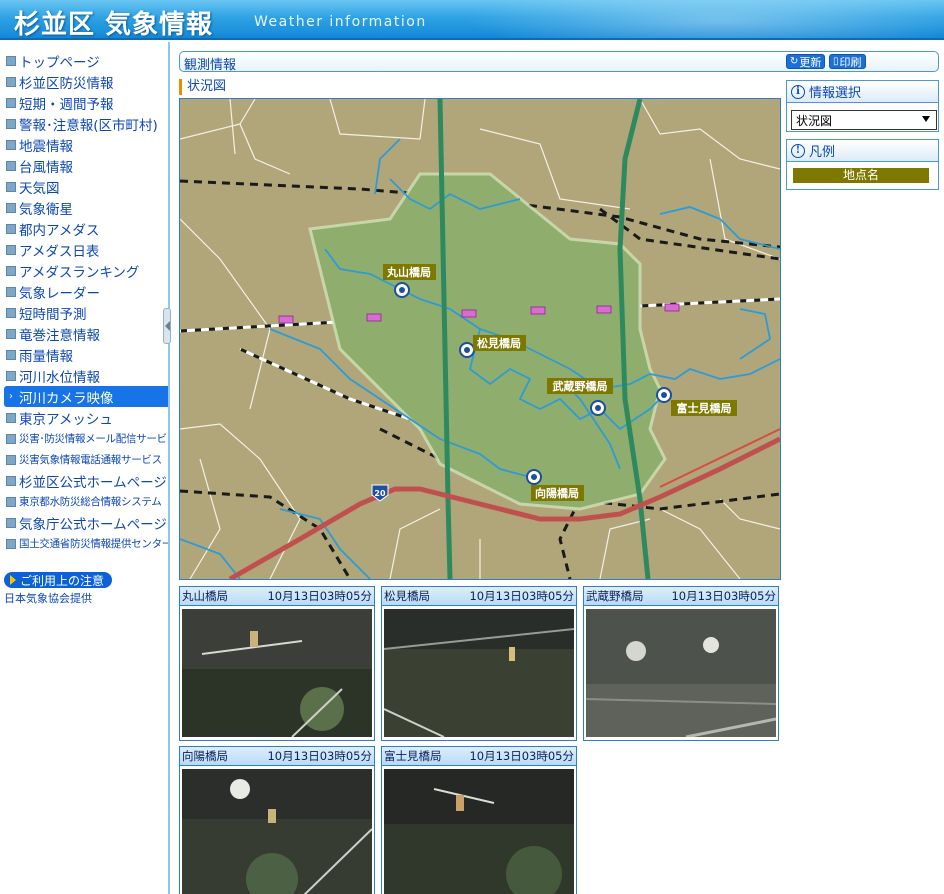 The height and width of the screenshot is (894, 944). What do you see at coordinates (84, 312) in the screenshot?
I see `sidebar-item-12: 短時間予測` at bounding box center [84, 312].